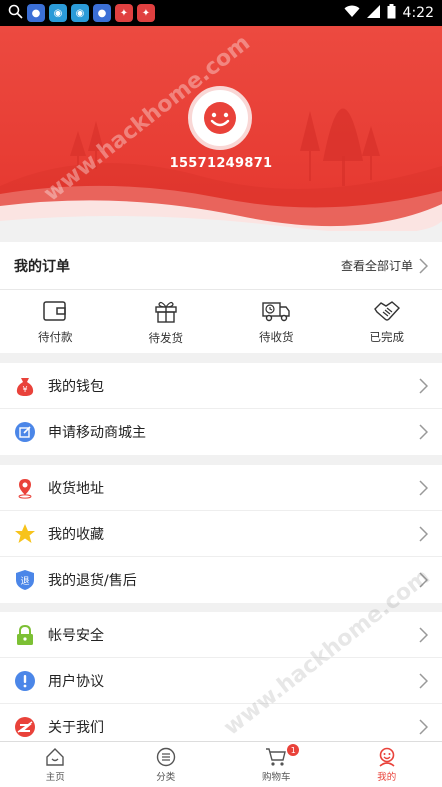 This screenshot has width=442, height=787. Describe the element at coordinates (387, 321) in the screenshot. I see `order-status-completed: 已完成` at that location.